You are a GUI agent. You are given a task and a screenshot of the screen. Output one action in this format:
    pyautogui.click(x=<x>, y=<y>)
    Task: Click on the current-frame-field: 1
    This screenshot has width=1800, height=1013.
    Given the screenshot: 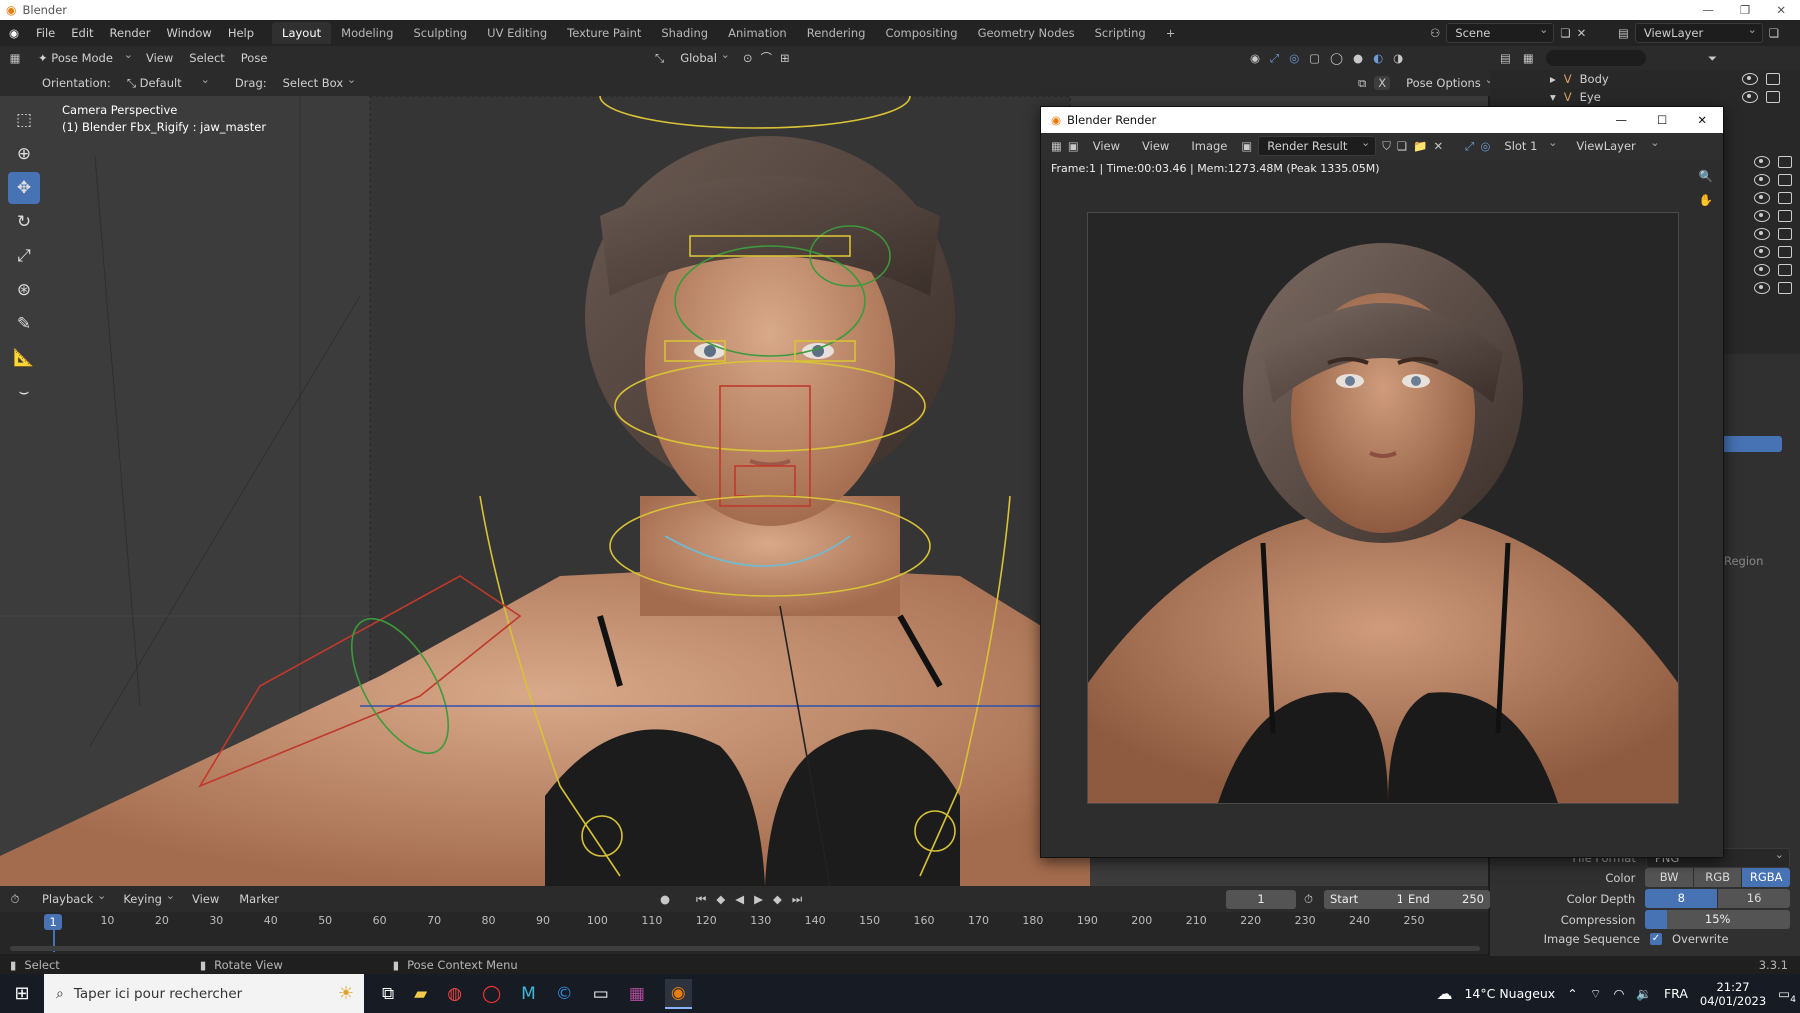 What is the action you would take?
    pyautogui.click(x=1261, y=899)
    